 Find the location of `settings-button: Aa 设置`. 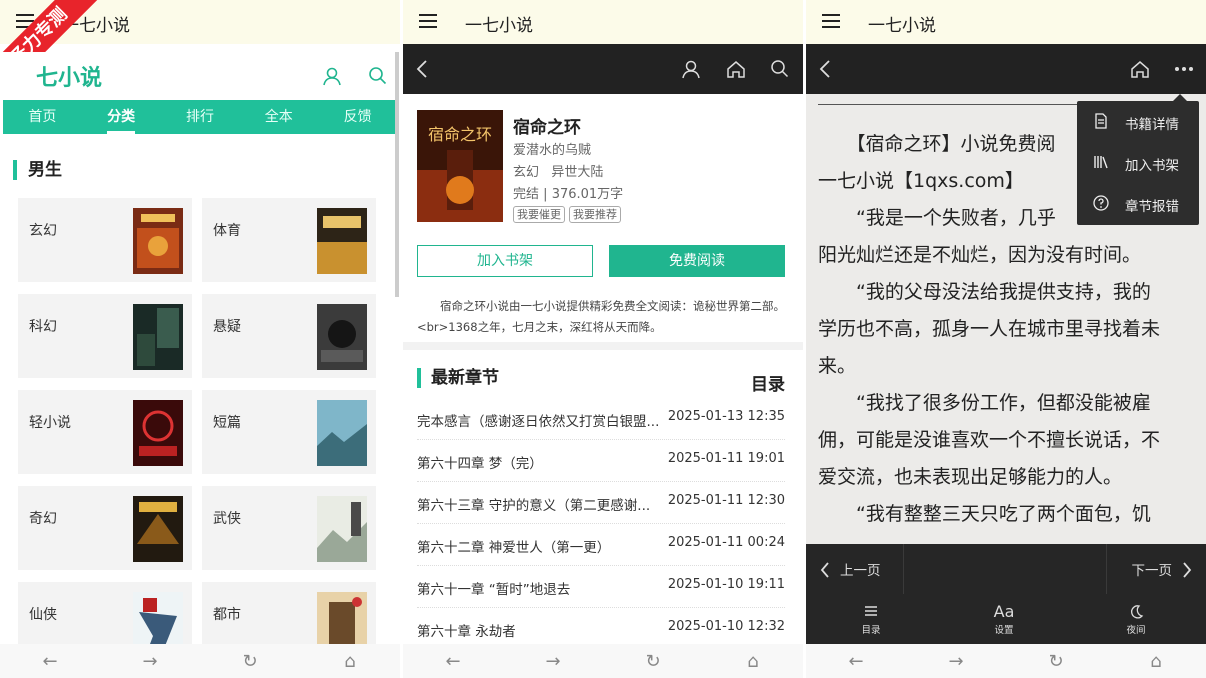

settings-button: Aa 设置 is located at coordinates (1004, 619).